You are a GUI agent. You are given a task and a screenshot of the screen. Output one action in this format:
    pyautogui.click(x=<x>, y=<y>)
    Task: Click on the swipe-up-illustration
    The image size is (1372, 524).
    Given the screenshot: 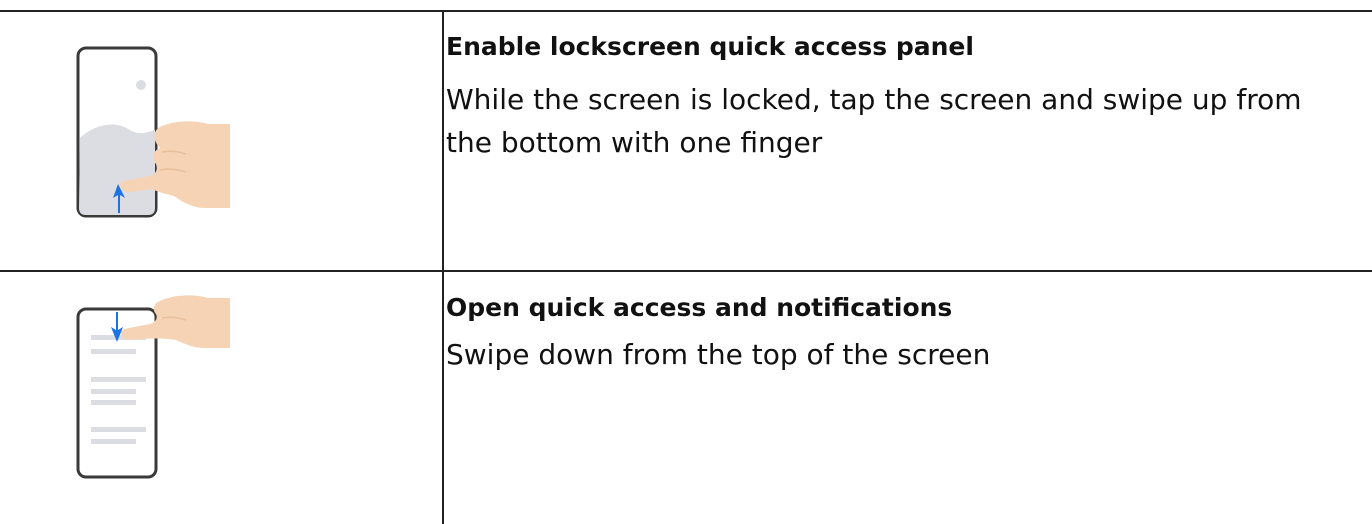 What is the action you would take?
    pyautogui.click(x=153, y=132)
    